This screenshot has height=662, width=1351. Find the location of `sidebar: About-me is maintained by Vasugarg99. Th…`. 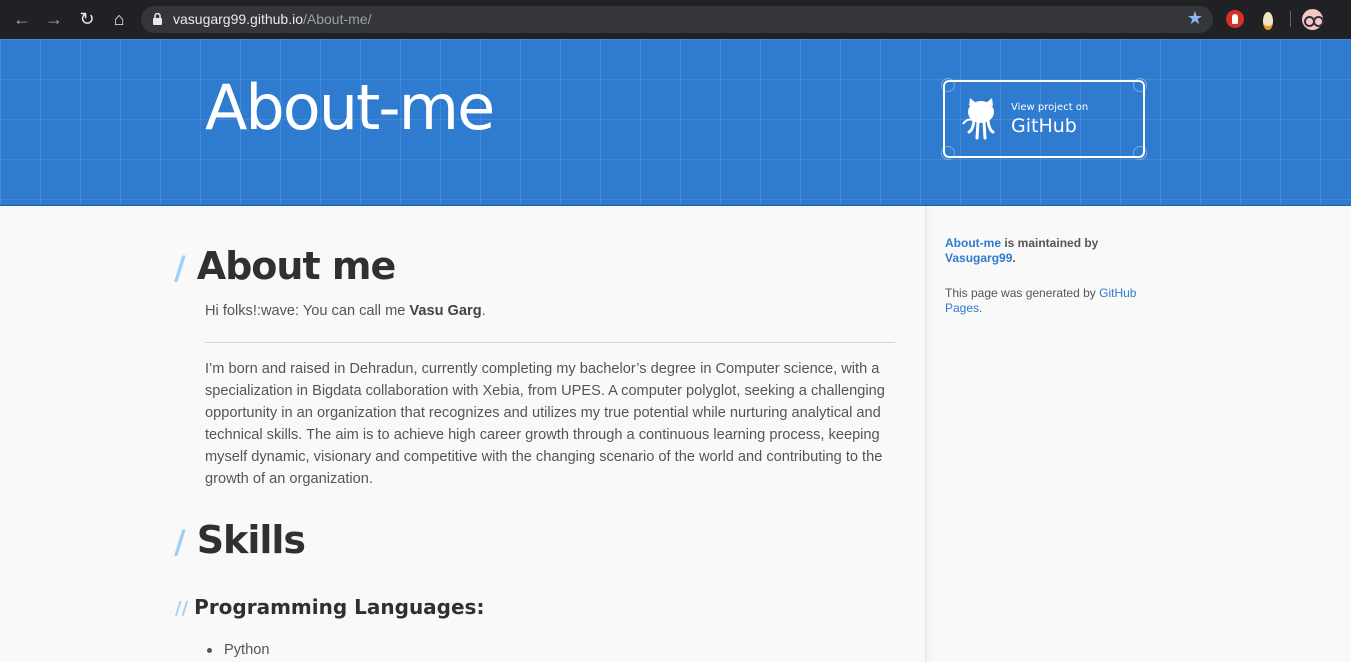

sidebar: About-me is maintained by Vasugarg99. Th… is located at coordinates (1050, 276).